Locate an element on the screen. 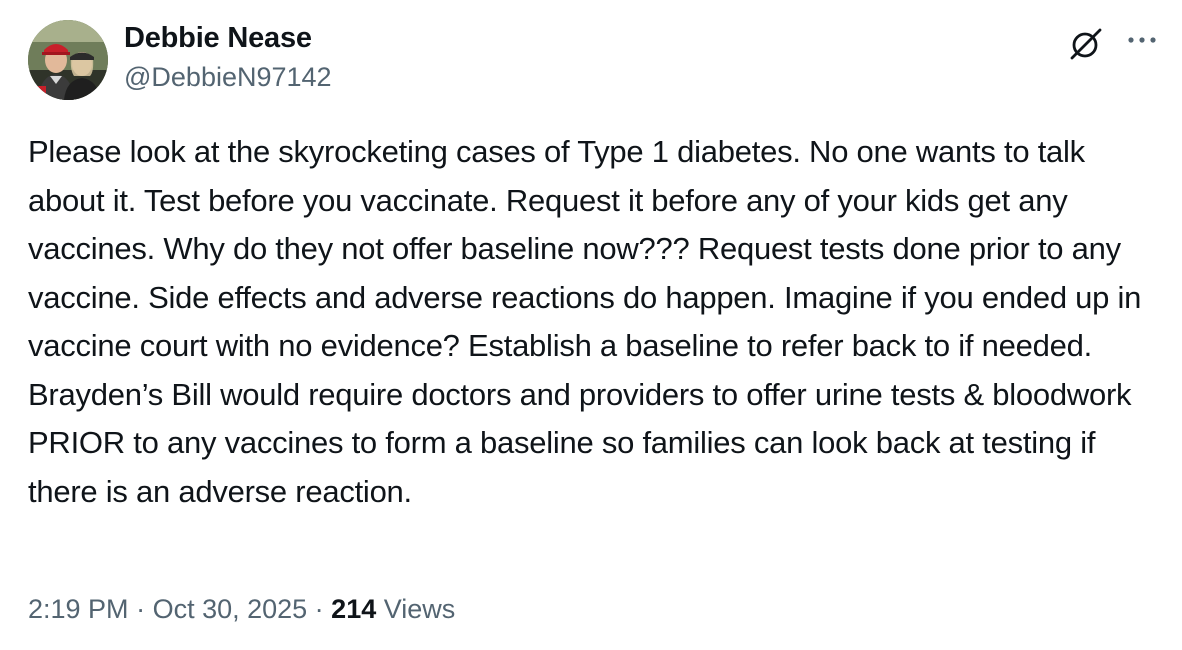  avatar is located at coordinates (68, 60).